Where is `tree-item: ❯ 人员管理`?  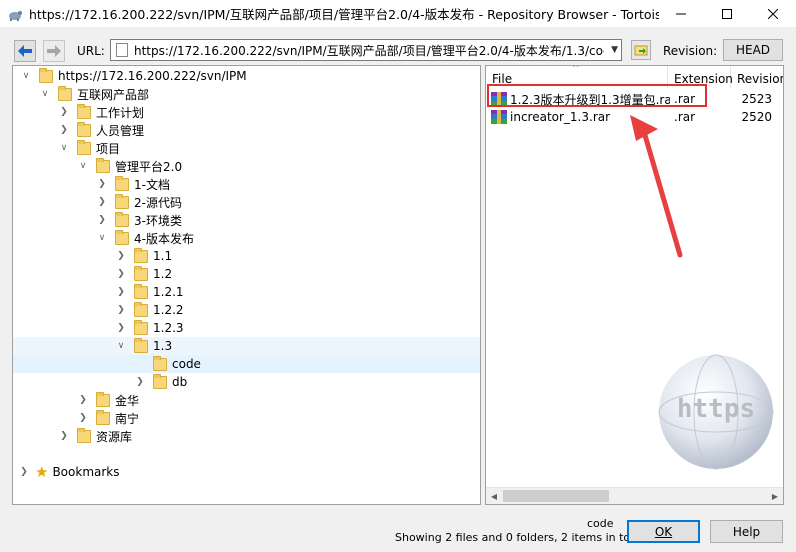
tree-item: ❯ 人员管理 is located at coordinates (246, 130).